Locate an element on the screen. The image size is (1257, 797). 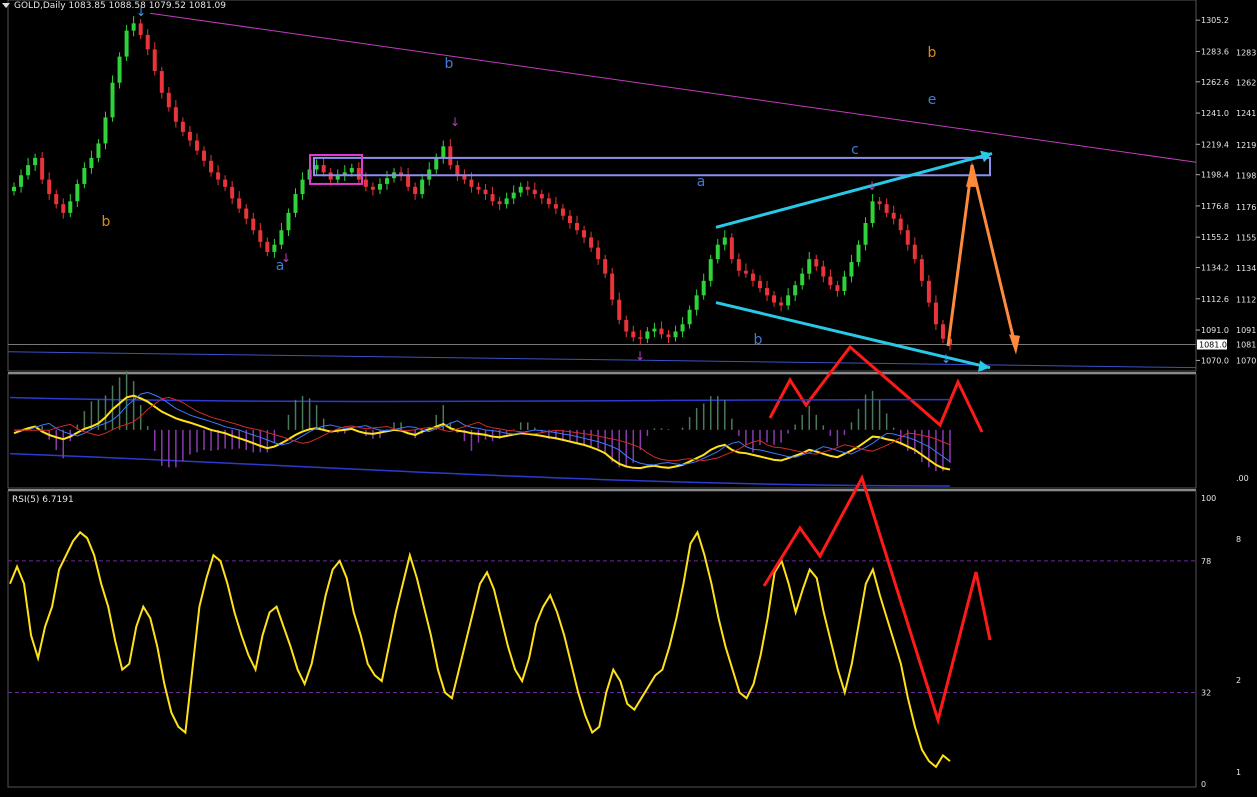
right-axis-fragment: 1070. is located at coordinates (1246, 360).